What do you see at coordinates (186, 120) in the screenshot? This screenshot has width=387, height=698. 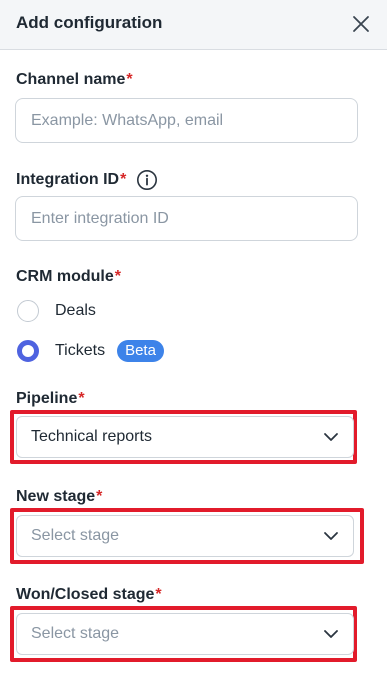 I see `channel-name-input` at bounding box center [186, 120].